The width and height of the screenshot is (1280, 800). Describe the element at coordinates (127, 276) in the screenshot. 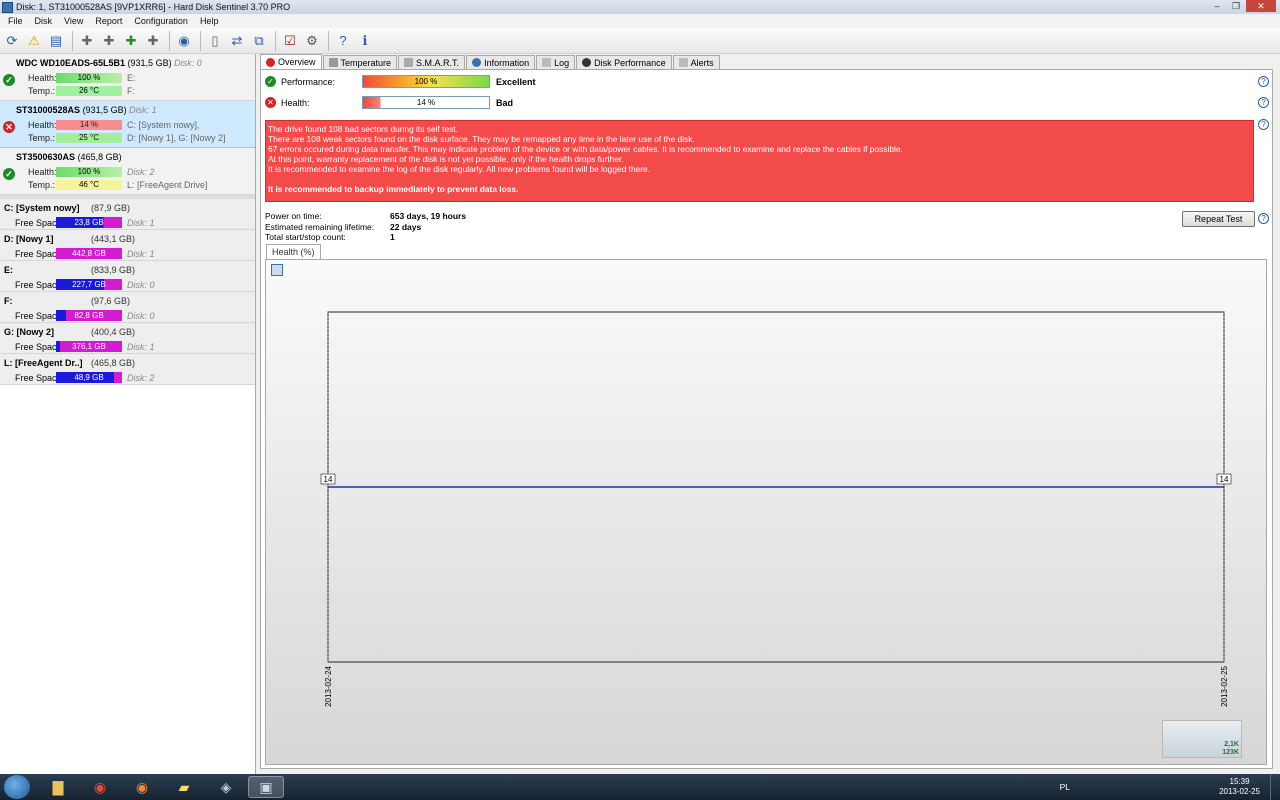

I see `partition-item: E: (833,9 GB) Free Space 227,7 GB Disk: 0` at that location.